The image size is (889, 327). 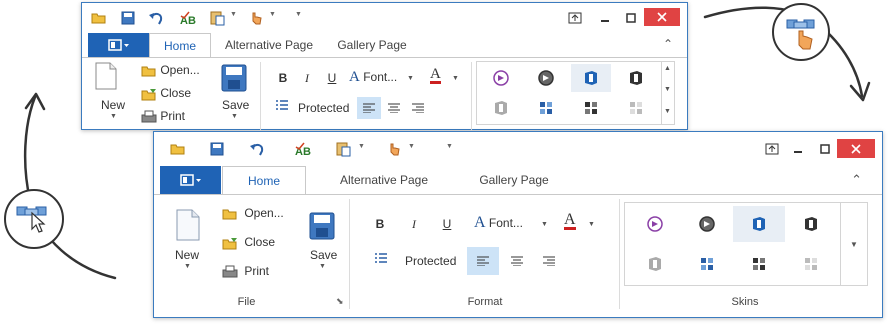 What do you see at coordinates (667, 111) in the screenshot?
I see `gallery-expand-icon: ▼` at bounding box center [667, 111].